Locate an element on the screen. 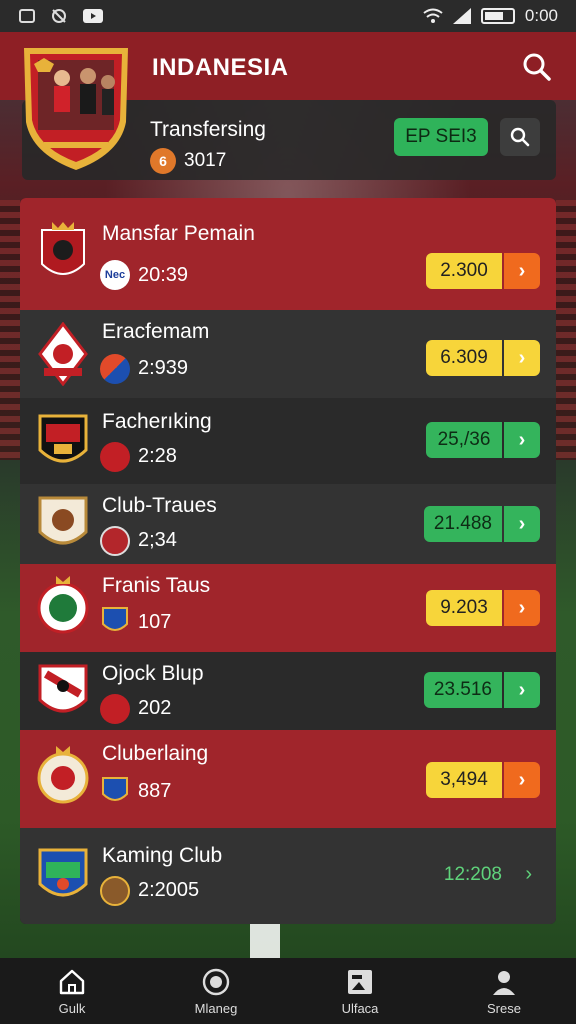 The width and height of the screenshot is (576, 1024). info-count: 3017 is located at coordinates (205, 160).